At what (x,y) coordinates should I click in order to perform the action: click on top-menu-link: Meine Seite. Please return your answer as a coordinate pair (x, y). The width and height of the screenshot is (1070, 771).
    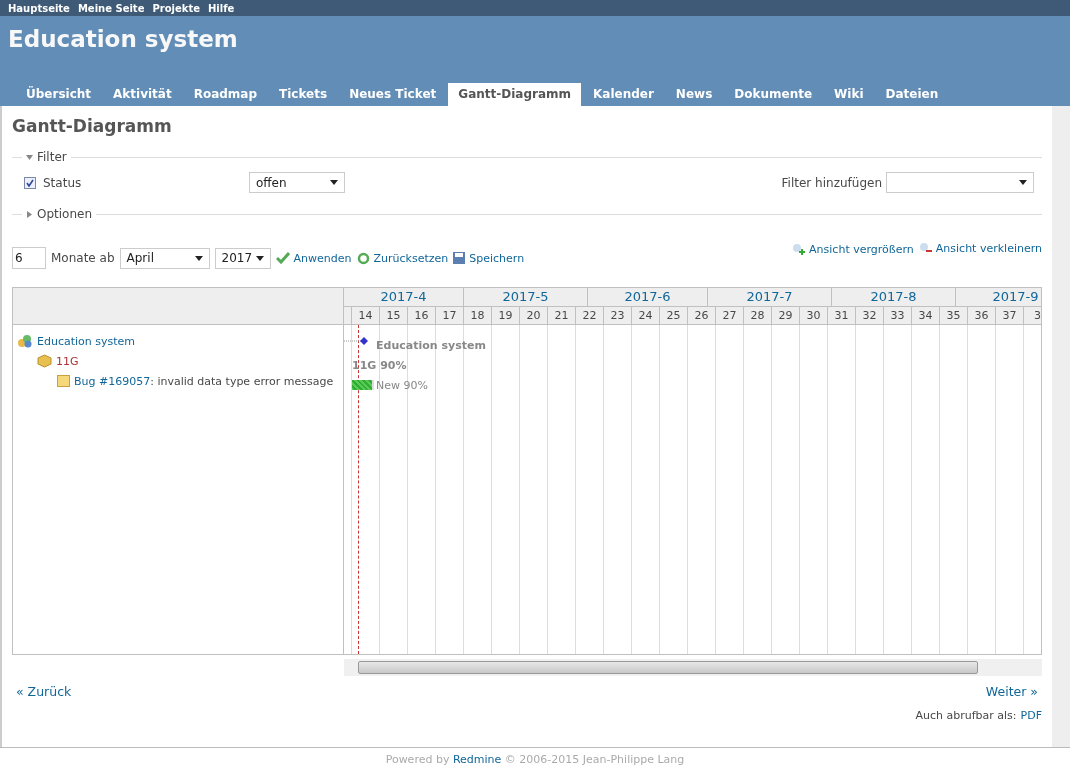
    Looking at the image, I should click on (111, 8).